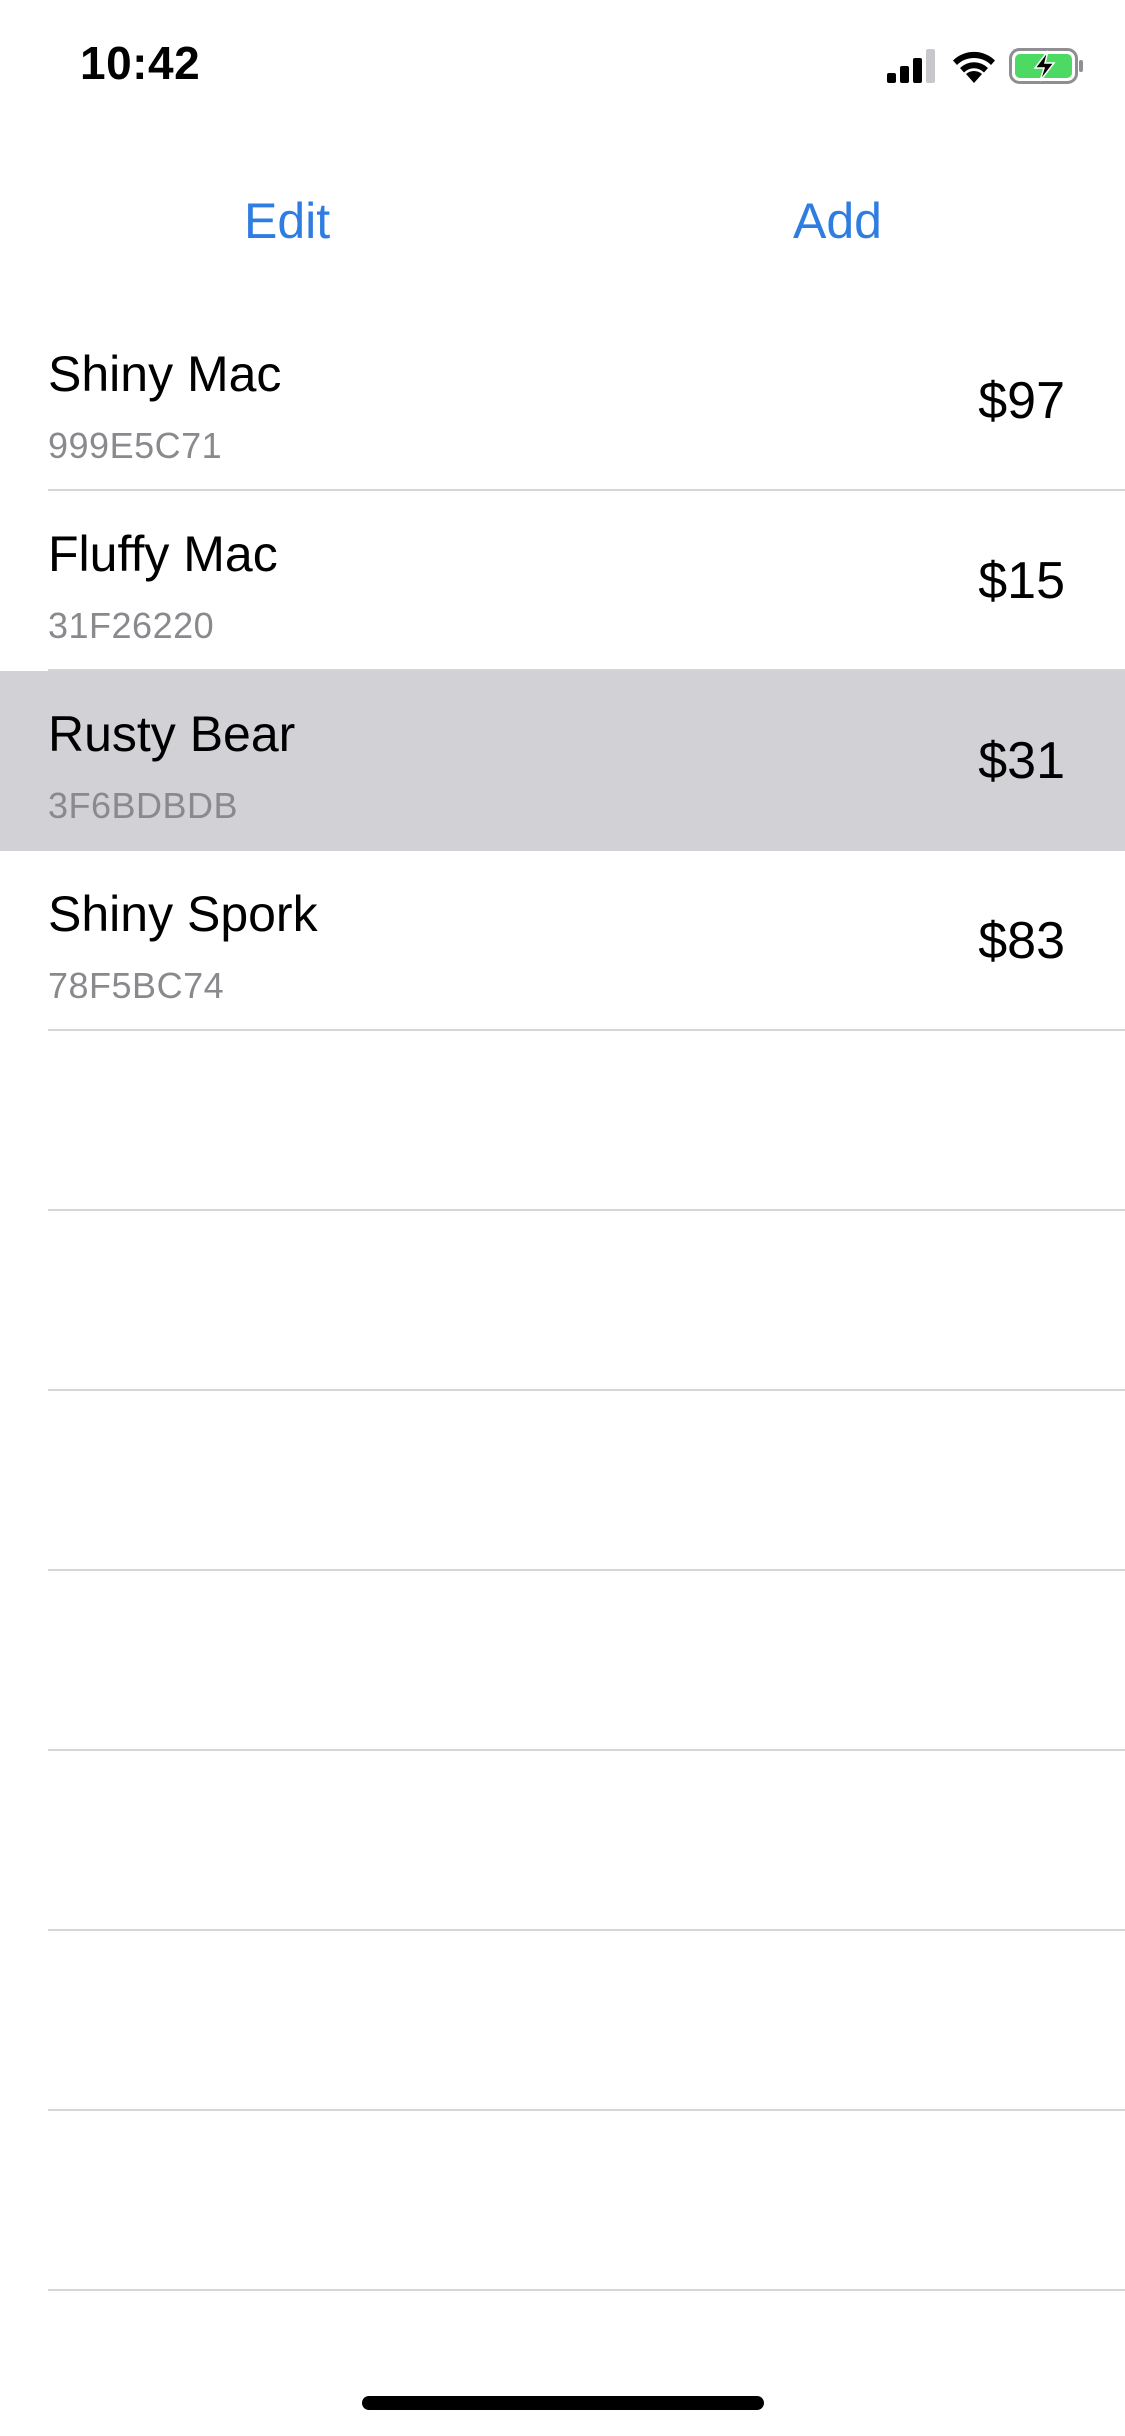 The image size is (1125, 2436). I want to click on item-title: Shiny Mac, so click(165, 374).